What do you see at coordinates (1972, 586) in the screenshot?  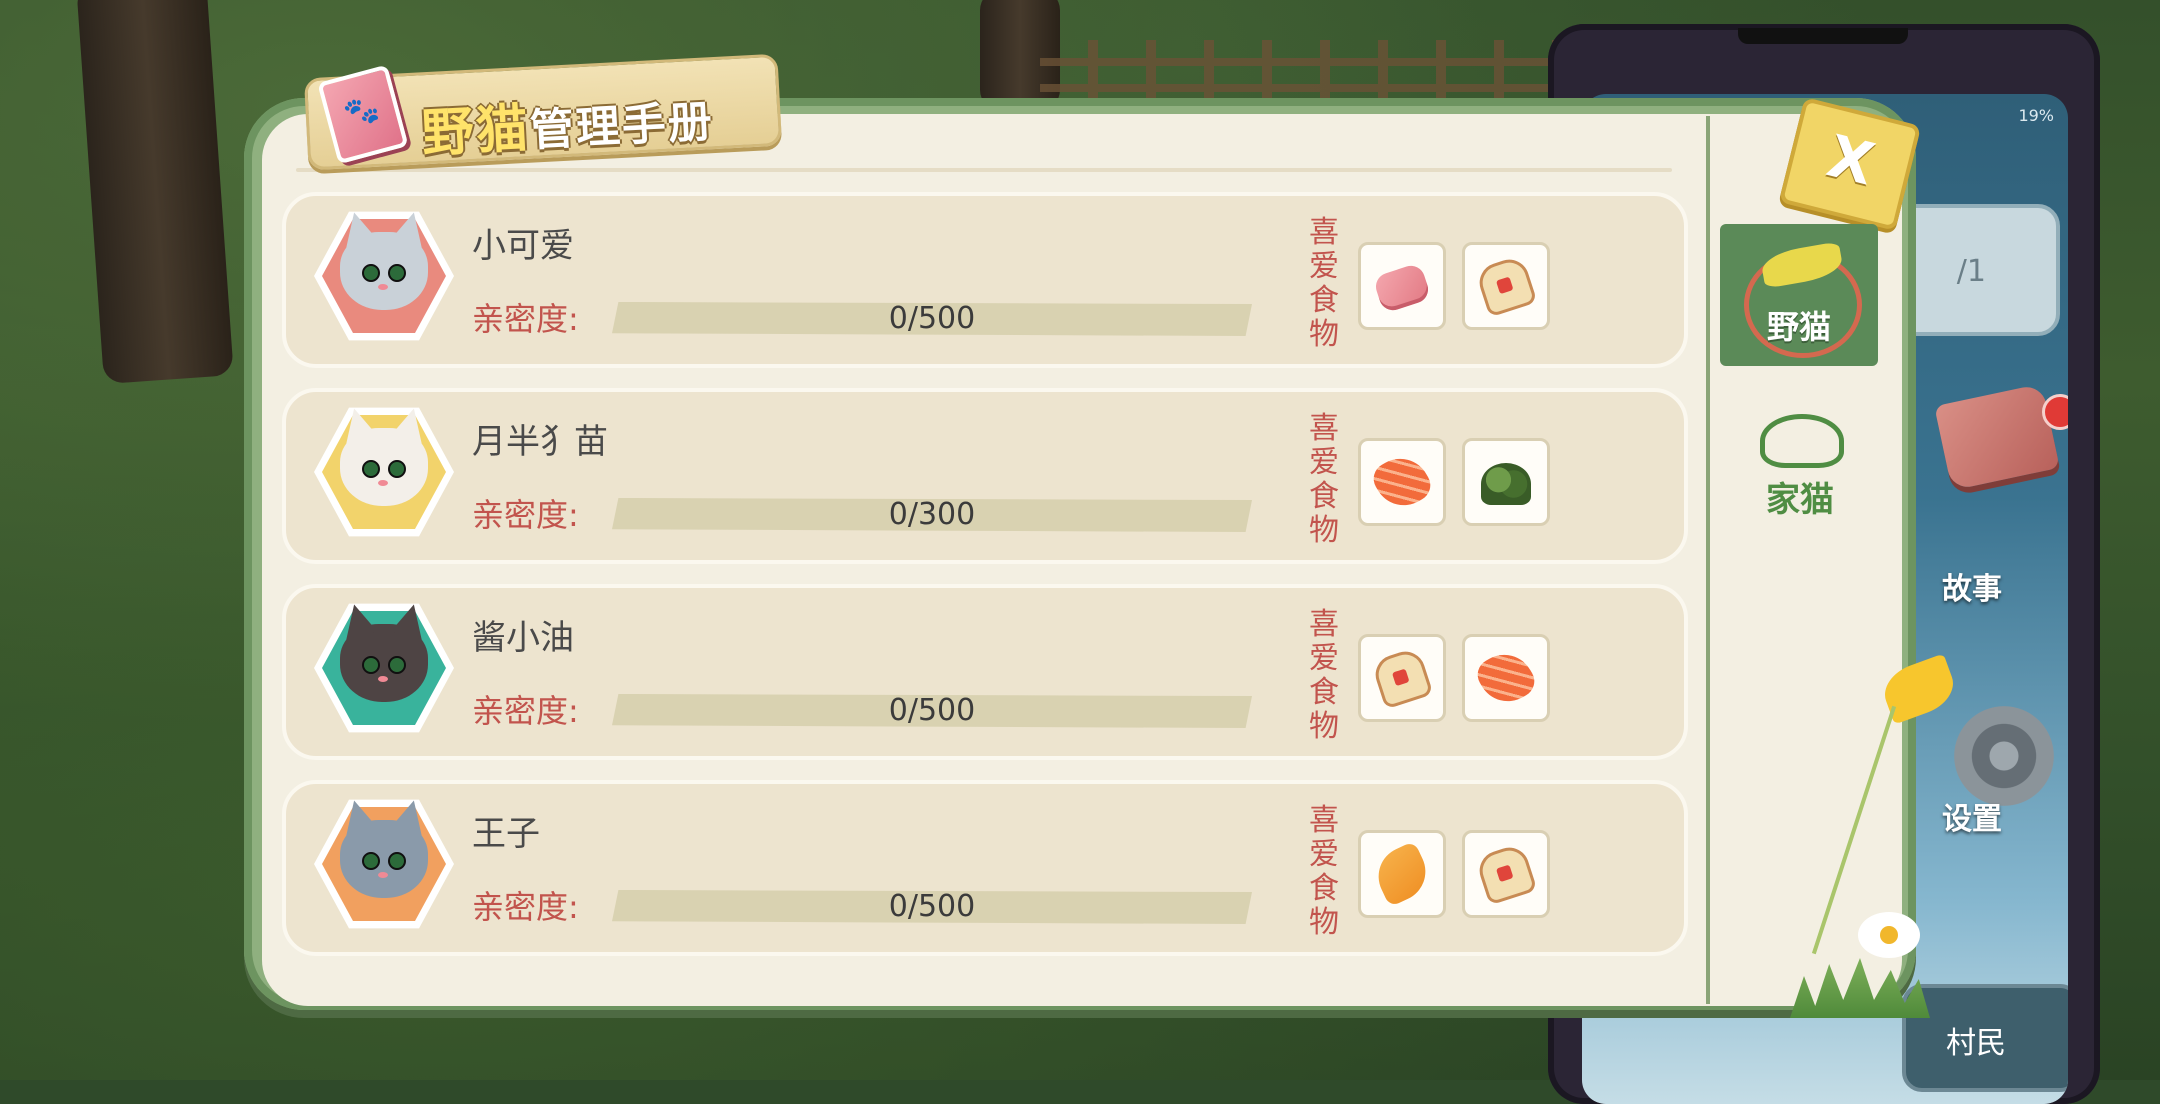 I see `story-label: 故事` at bounding box center [1972, 586].